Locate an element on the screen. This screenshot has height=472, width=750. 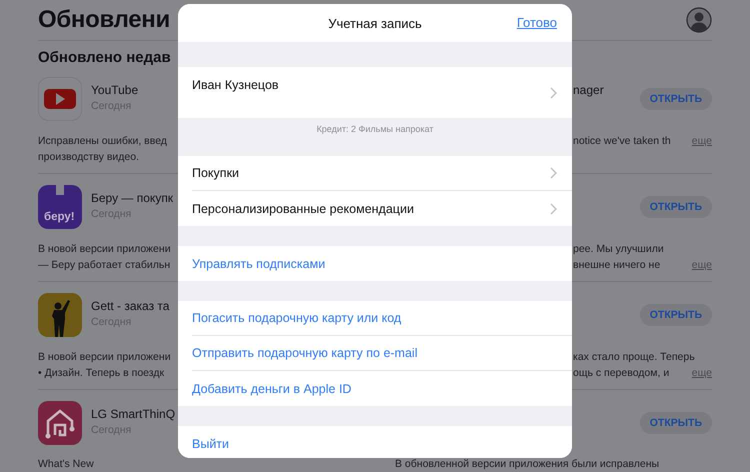
description-text: рее. Мы улучшили is located at coordinates (618, 249).